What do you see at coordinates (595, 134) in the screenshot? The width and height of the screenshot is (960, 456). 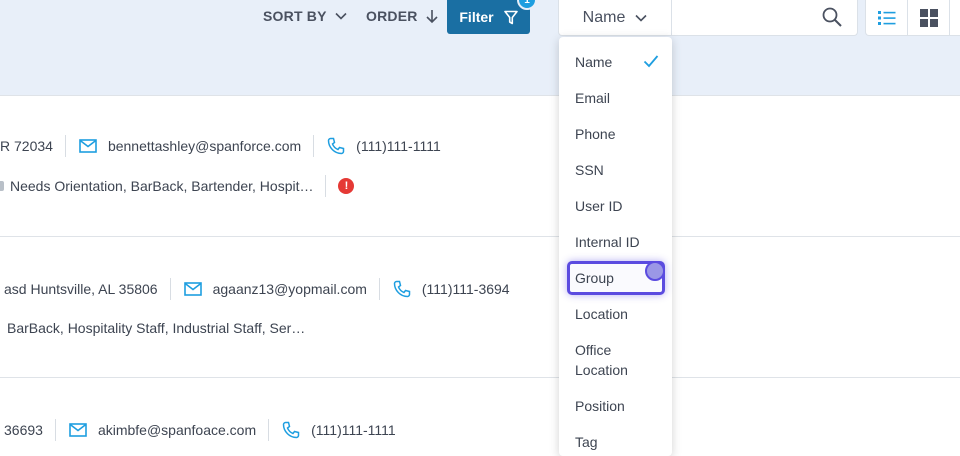 I see `dropdown-item-phone: Phone` at bounding box center [595, 134].